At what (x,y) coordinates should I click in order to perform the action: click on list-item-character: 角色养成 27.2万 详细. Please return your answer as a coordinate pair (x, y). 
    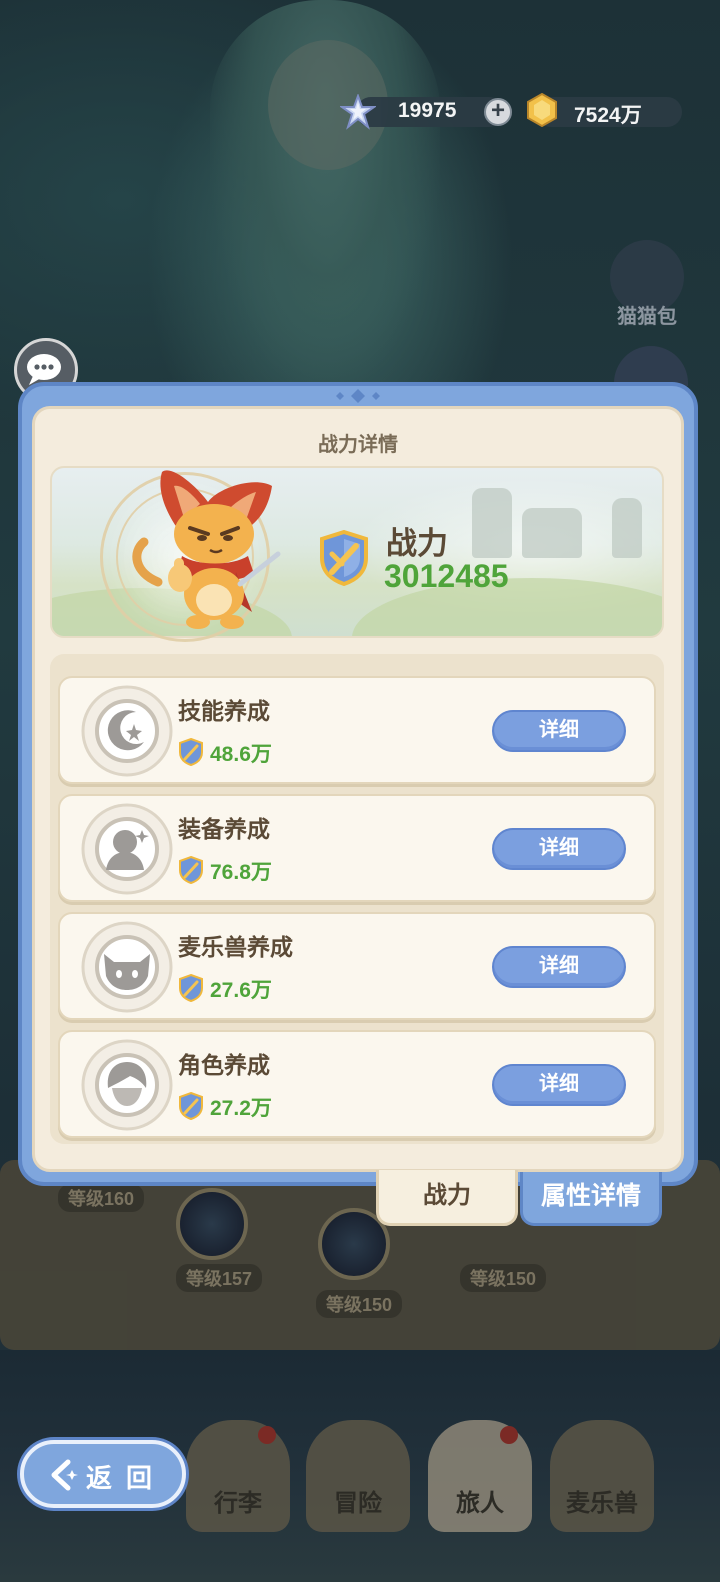
    Looking at the image, I should click on (357, 1084).